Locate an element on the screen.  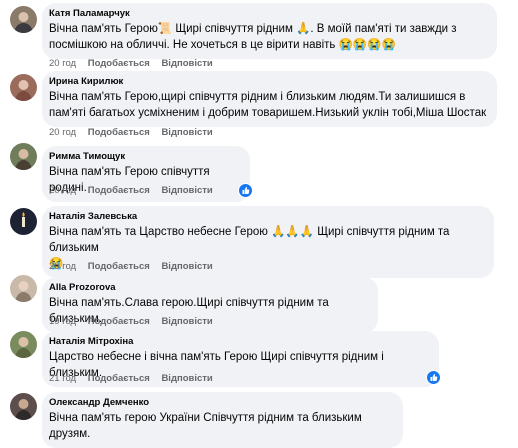
comment-time: 21 год is located at coordinates (62, 378).